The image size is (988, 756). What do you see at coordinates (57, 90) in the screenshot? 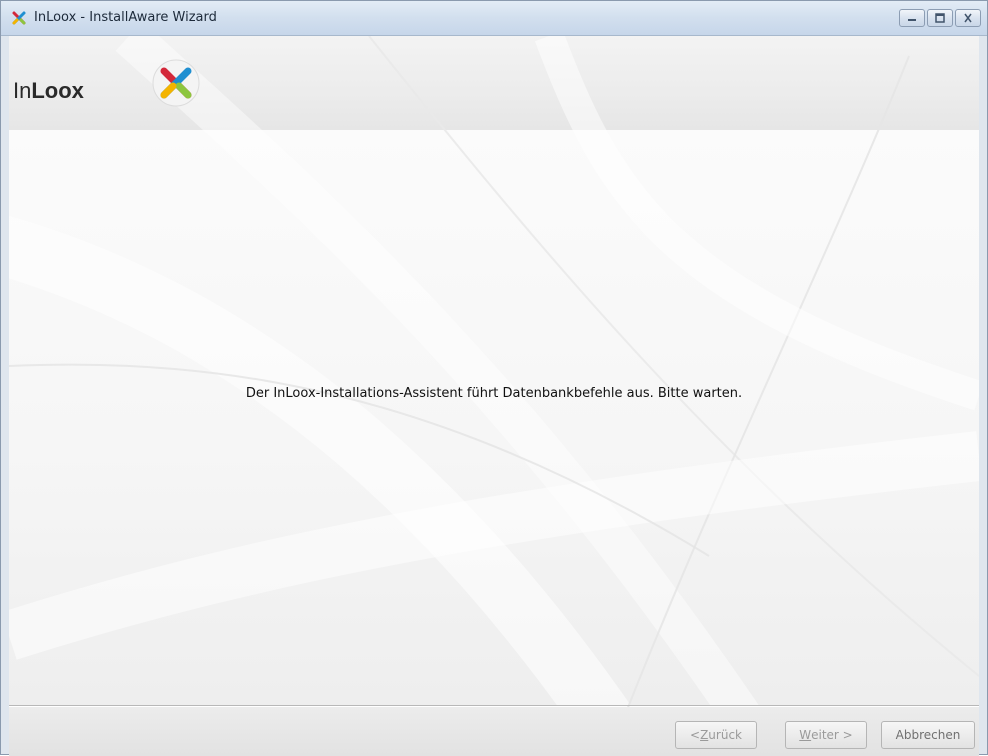
I see `brand-bold-text: Loox` at bounding box center [57, 90].